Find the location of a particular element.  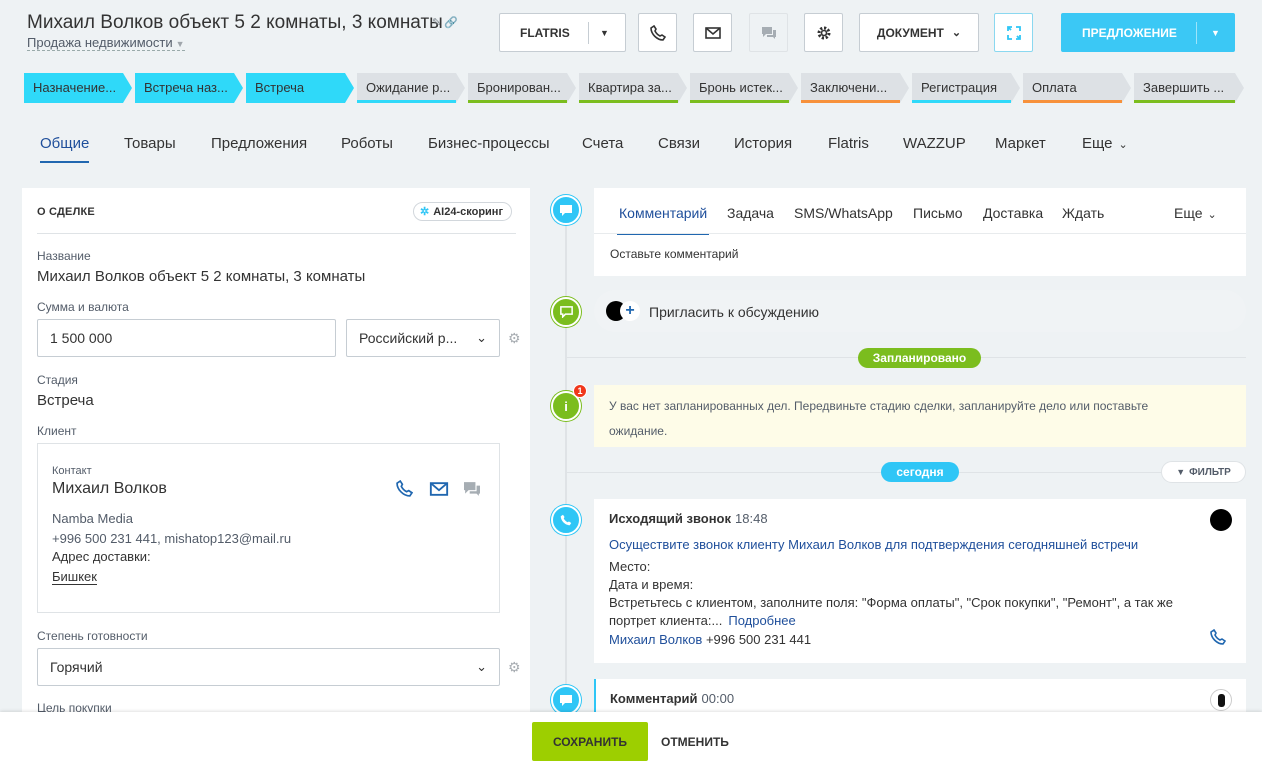

chat-button is located at coordinates (768, 32).